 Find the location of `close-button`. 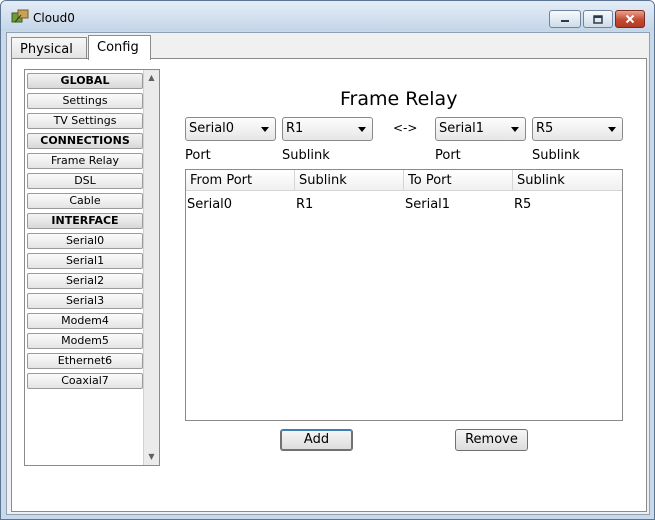

close-button is located at coordinates (630, 19).